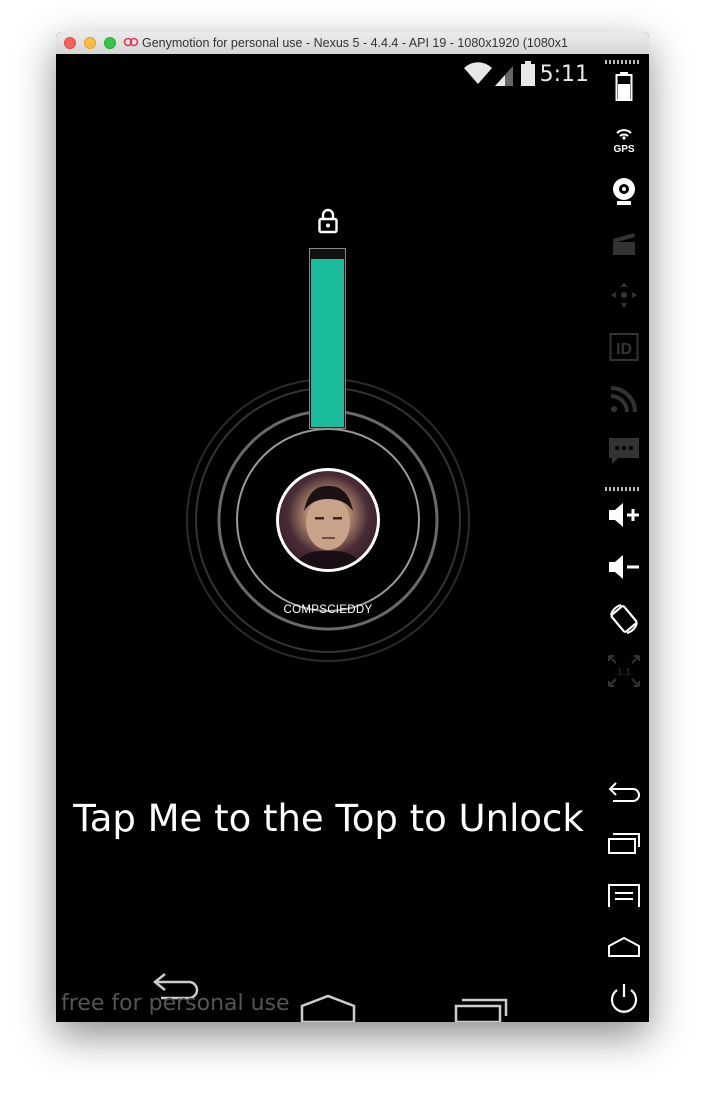  What do you see at coordinates (70, 43) in the screenshot?
I see `close-window-button` at bounding box center [70, 43].